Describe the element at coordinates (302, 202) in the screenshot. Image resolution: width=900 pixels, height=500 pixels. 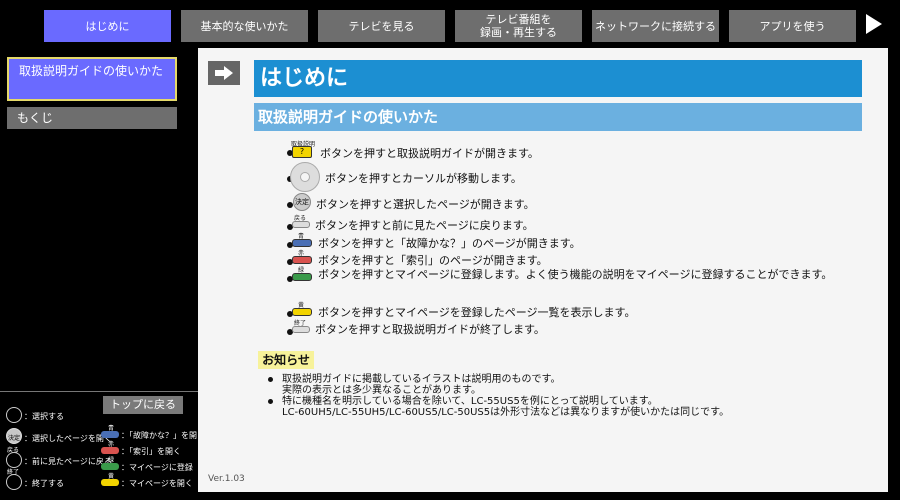
I see `enter-button-icon: 決定` at that location.